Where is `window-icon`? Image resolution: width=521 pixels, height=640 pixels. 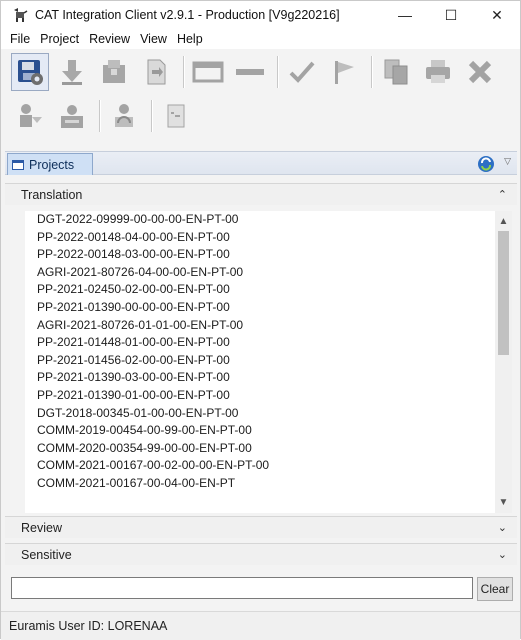 window-icon is located at coordinates (208, 72).